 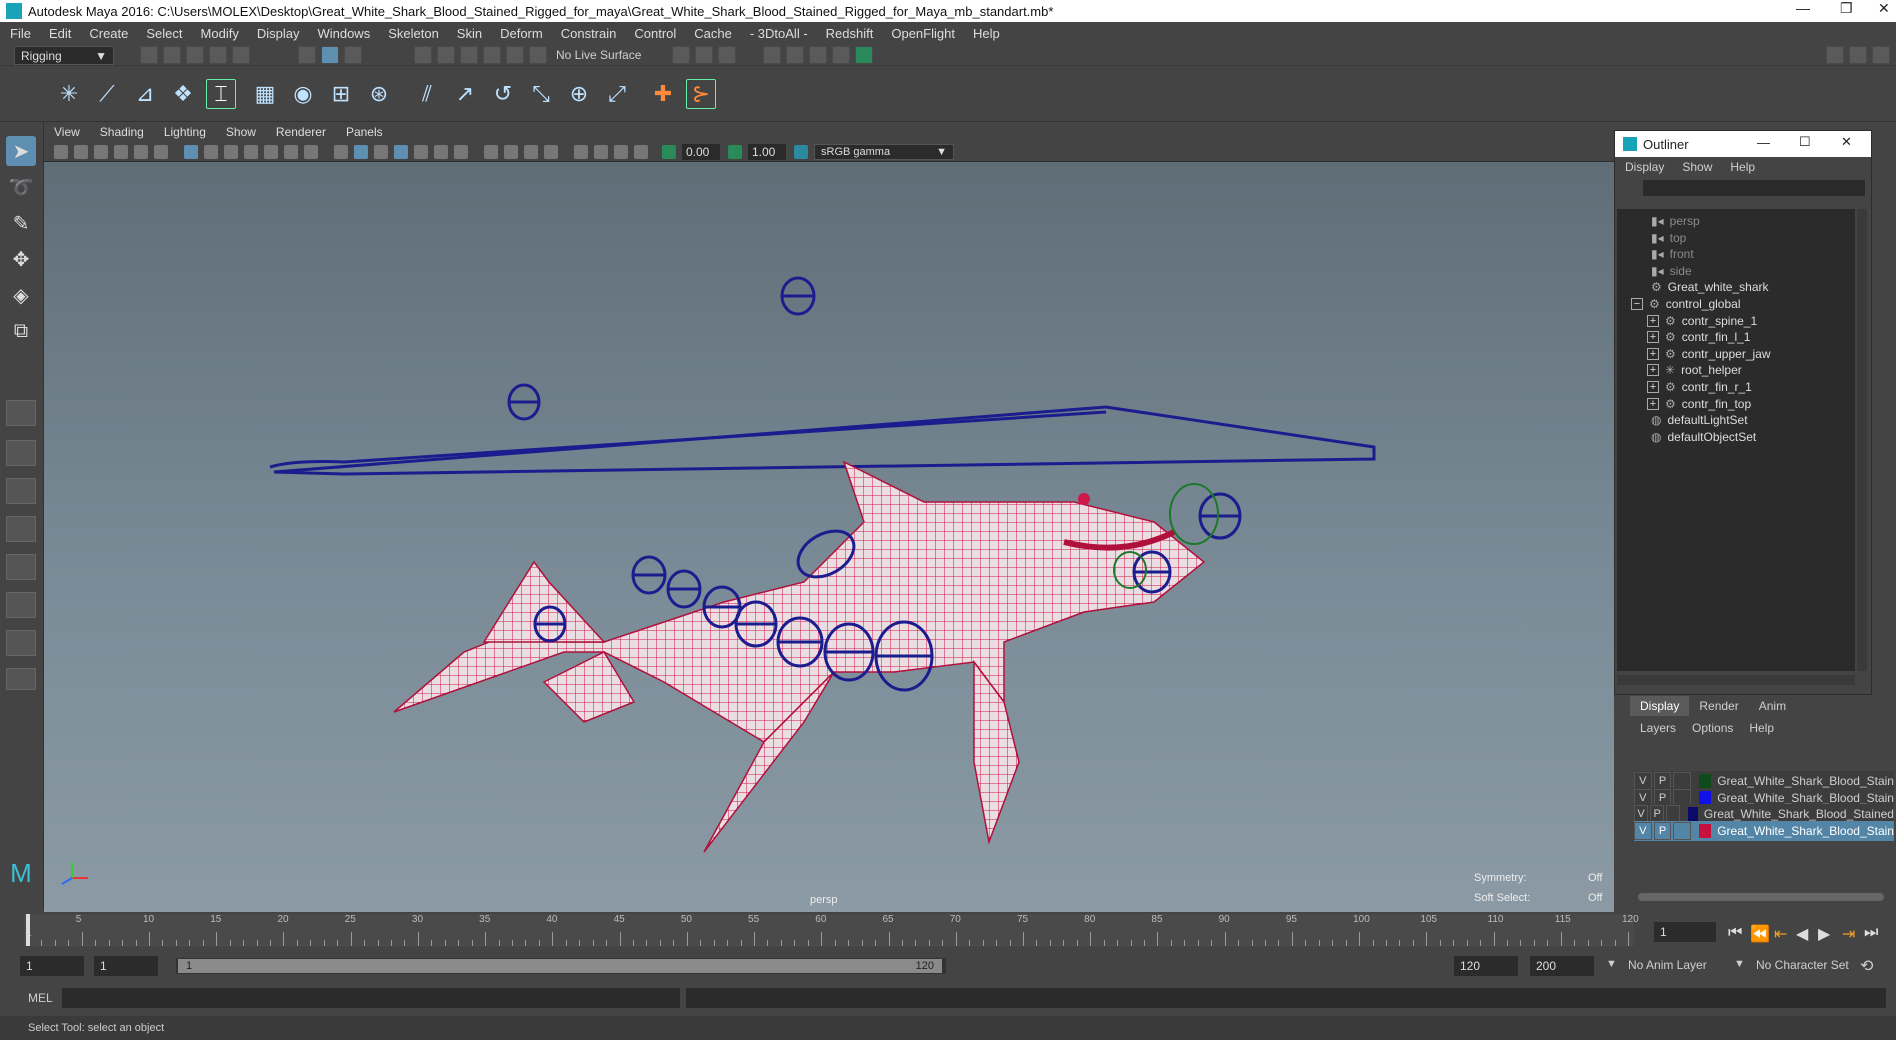 I want to click on gate-mask-icon, so click(x=251, y=151).